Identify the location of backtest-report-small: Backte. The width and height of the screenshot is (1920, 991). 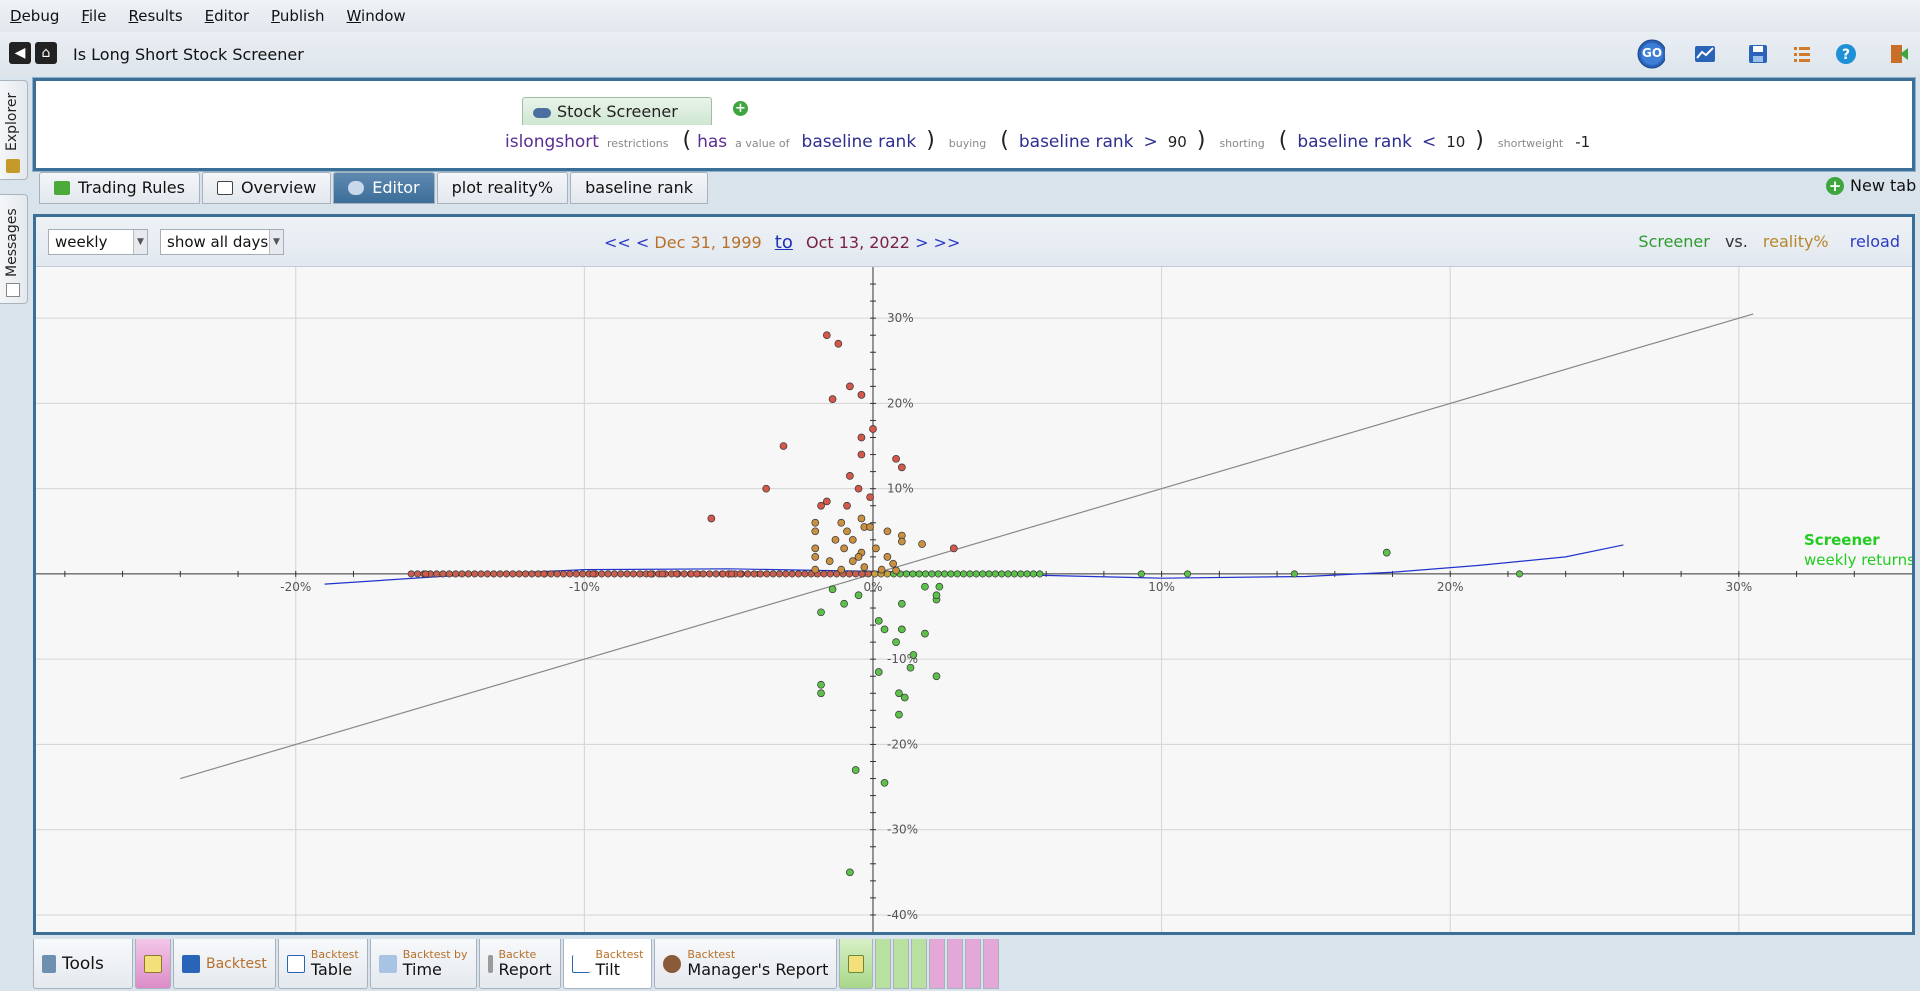
(517, 954).